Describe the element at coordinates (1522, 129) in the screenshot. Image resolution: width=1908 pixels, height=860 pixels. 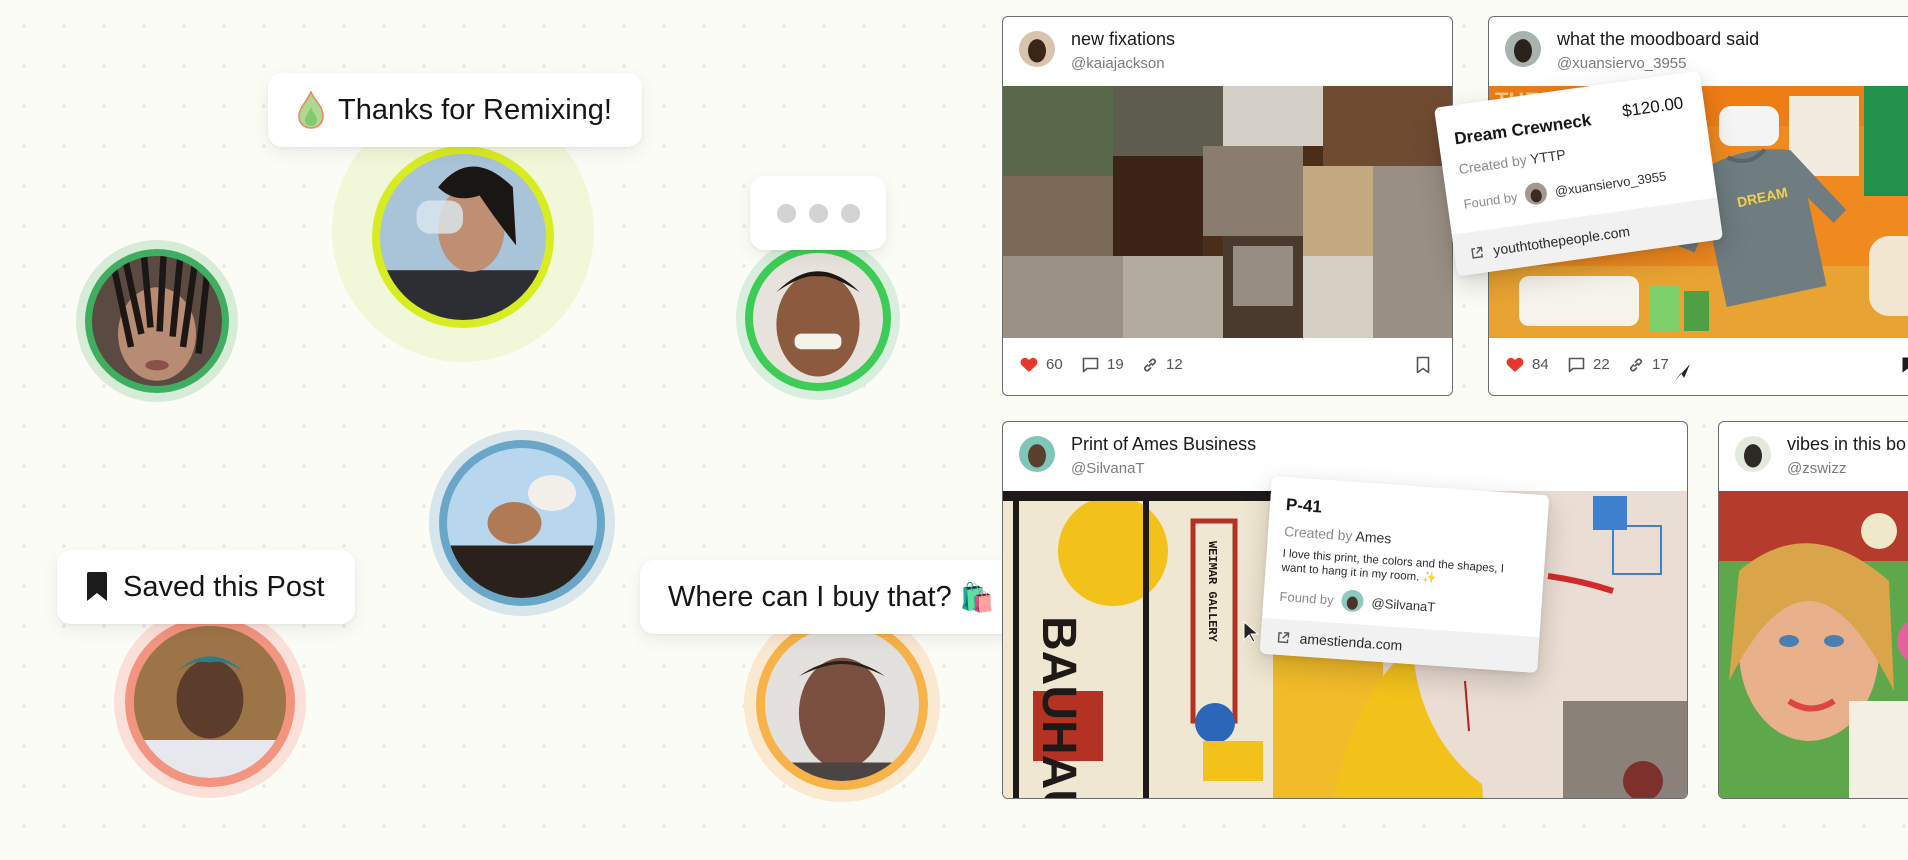
I see `product-name: Dream Crewneck` at that location.